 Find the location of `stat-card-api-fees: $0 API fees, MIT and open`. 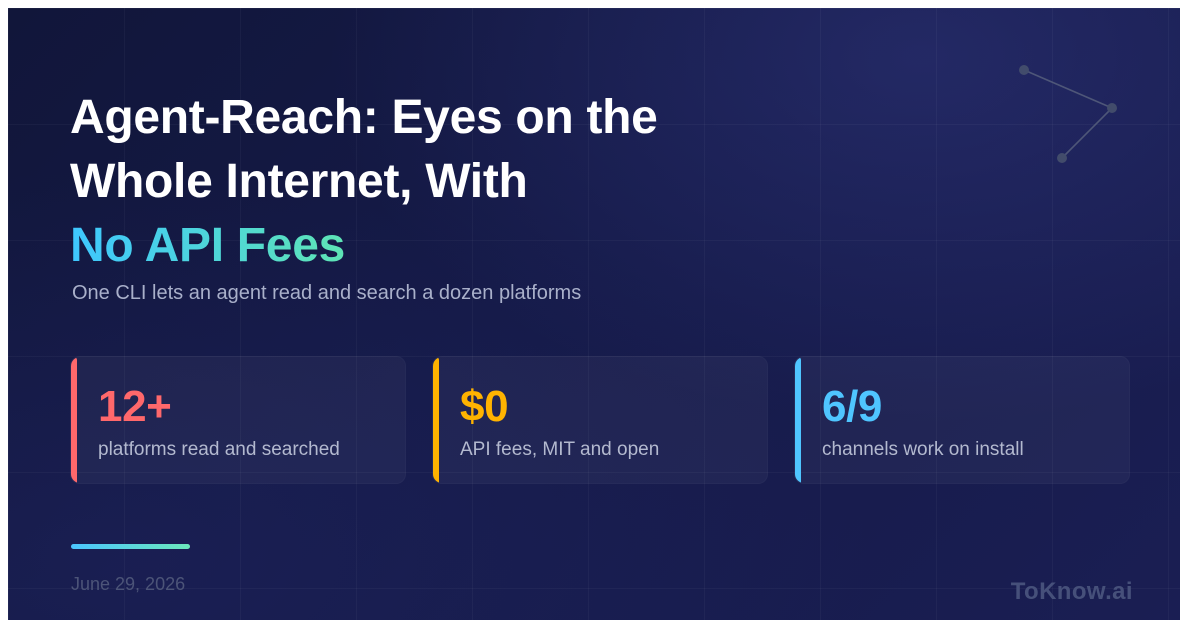

stat-card-api-fees: $0 API fees, MIT and open is located at coordinates (600, 420).